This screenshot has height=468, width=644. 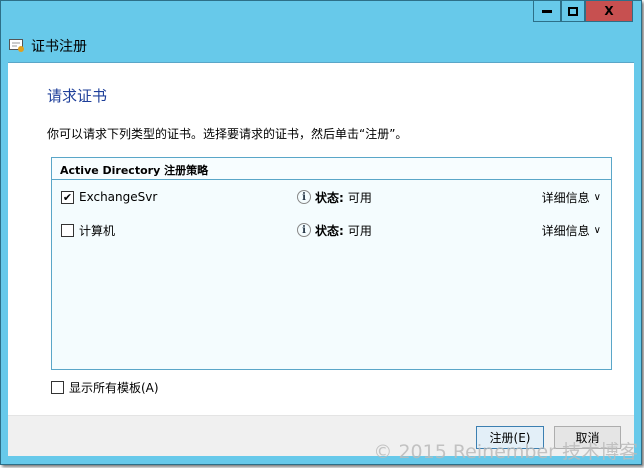 What do you see at coordinates (505, 452) in the screenshot?
I see `watermark: © 2015 Reinember 技术博客` at bounding box center [505, 452].